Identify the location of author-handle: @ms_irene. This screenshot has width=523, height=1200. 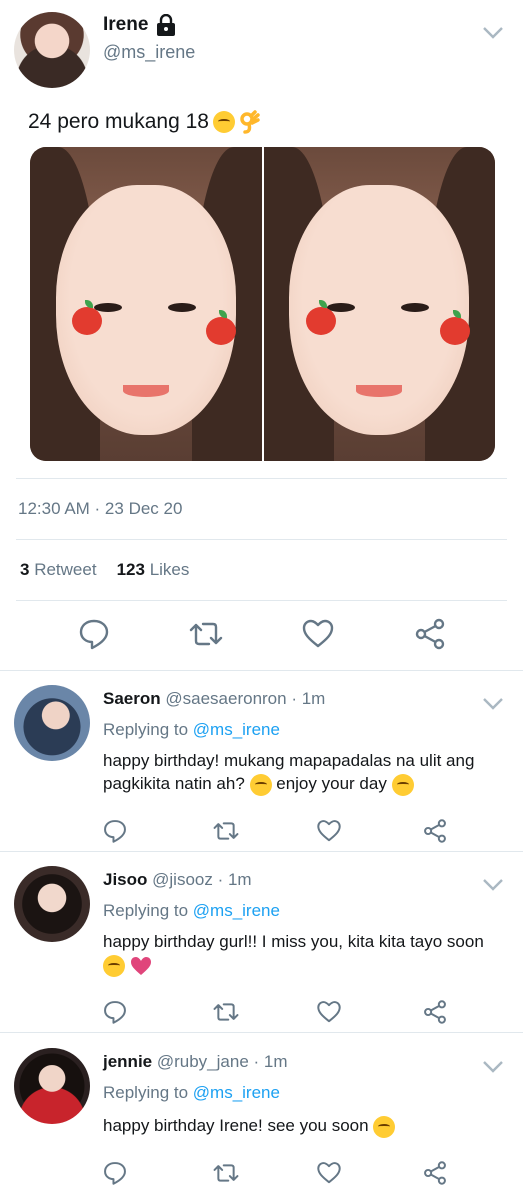
(149, 52).